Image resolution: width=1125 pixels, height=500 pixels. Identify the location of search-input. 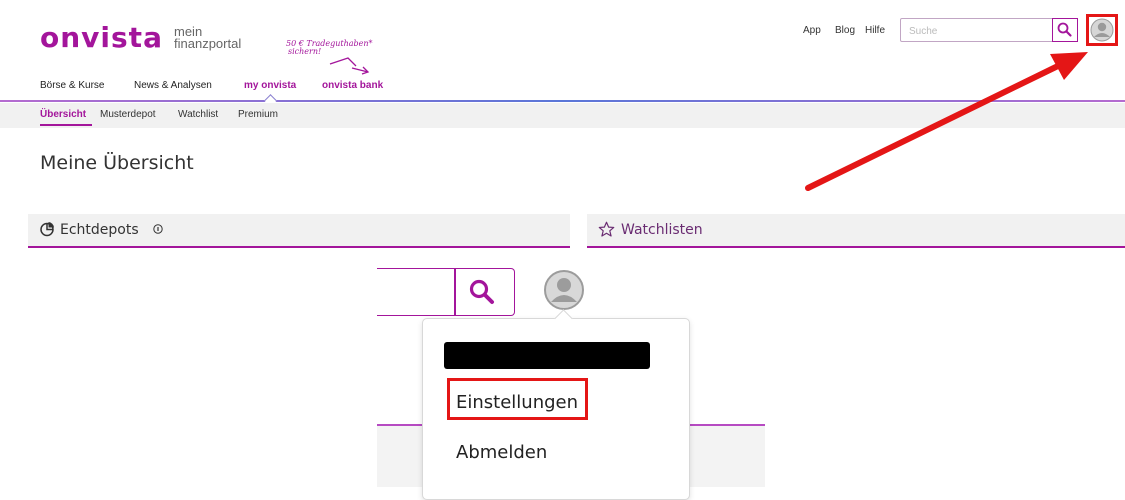
(979, 31).